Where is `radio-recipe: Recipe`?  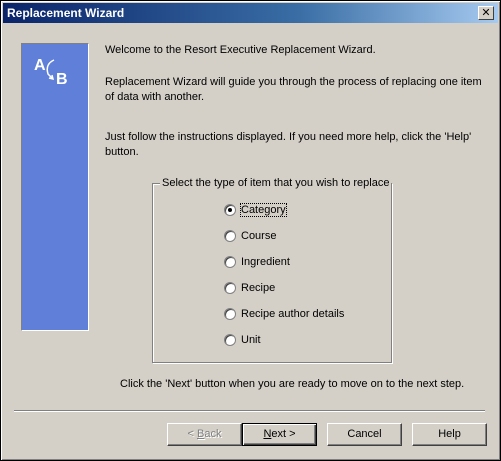 radio-recipe: Recipe is located at coordinates (249, 288).